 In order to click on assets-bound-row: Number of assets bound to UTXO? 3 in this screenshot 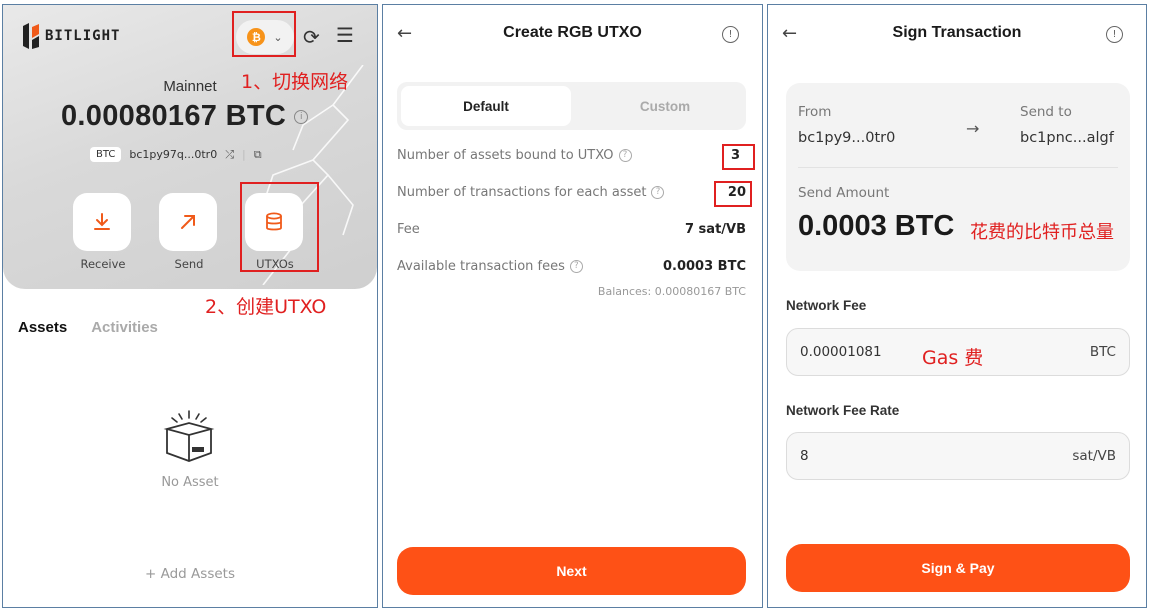, I will do `click(571, 155)`.